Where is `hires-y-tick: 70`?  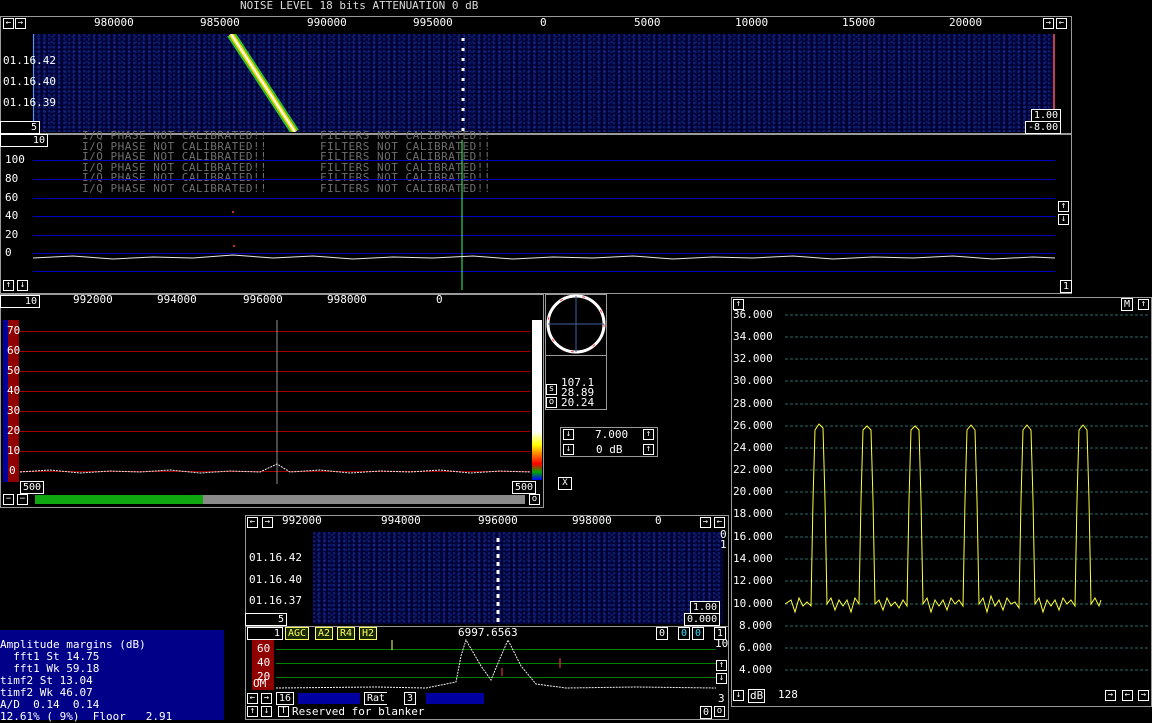
hires-y-tick: 70 is located at coordinates (14, 330).